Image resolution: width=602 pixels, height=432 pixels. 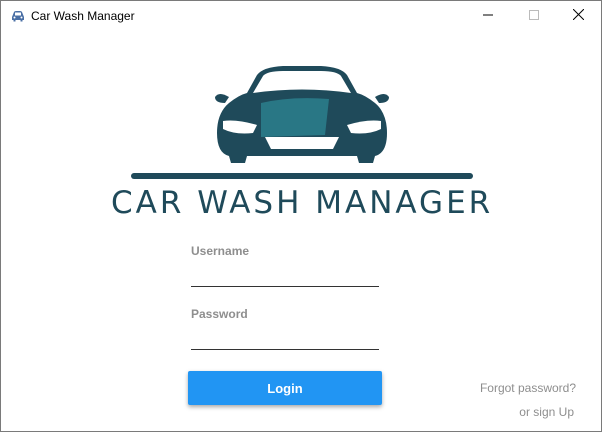 I want to click on maximize-icon, so click(x=534, y=16).